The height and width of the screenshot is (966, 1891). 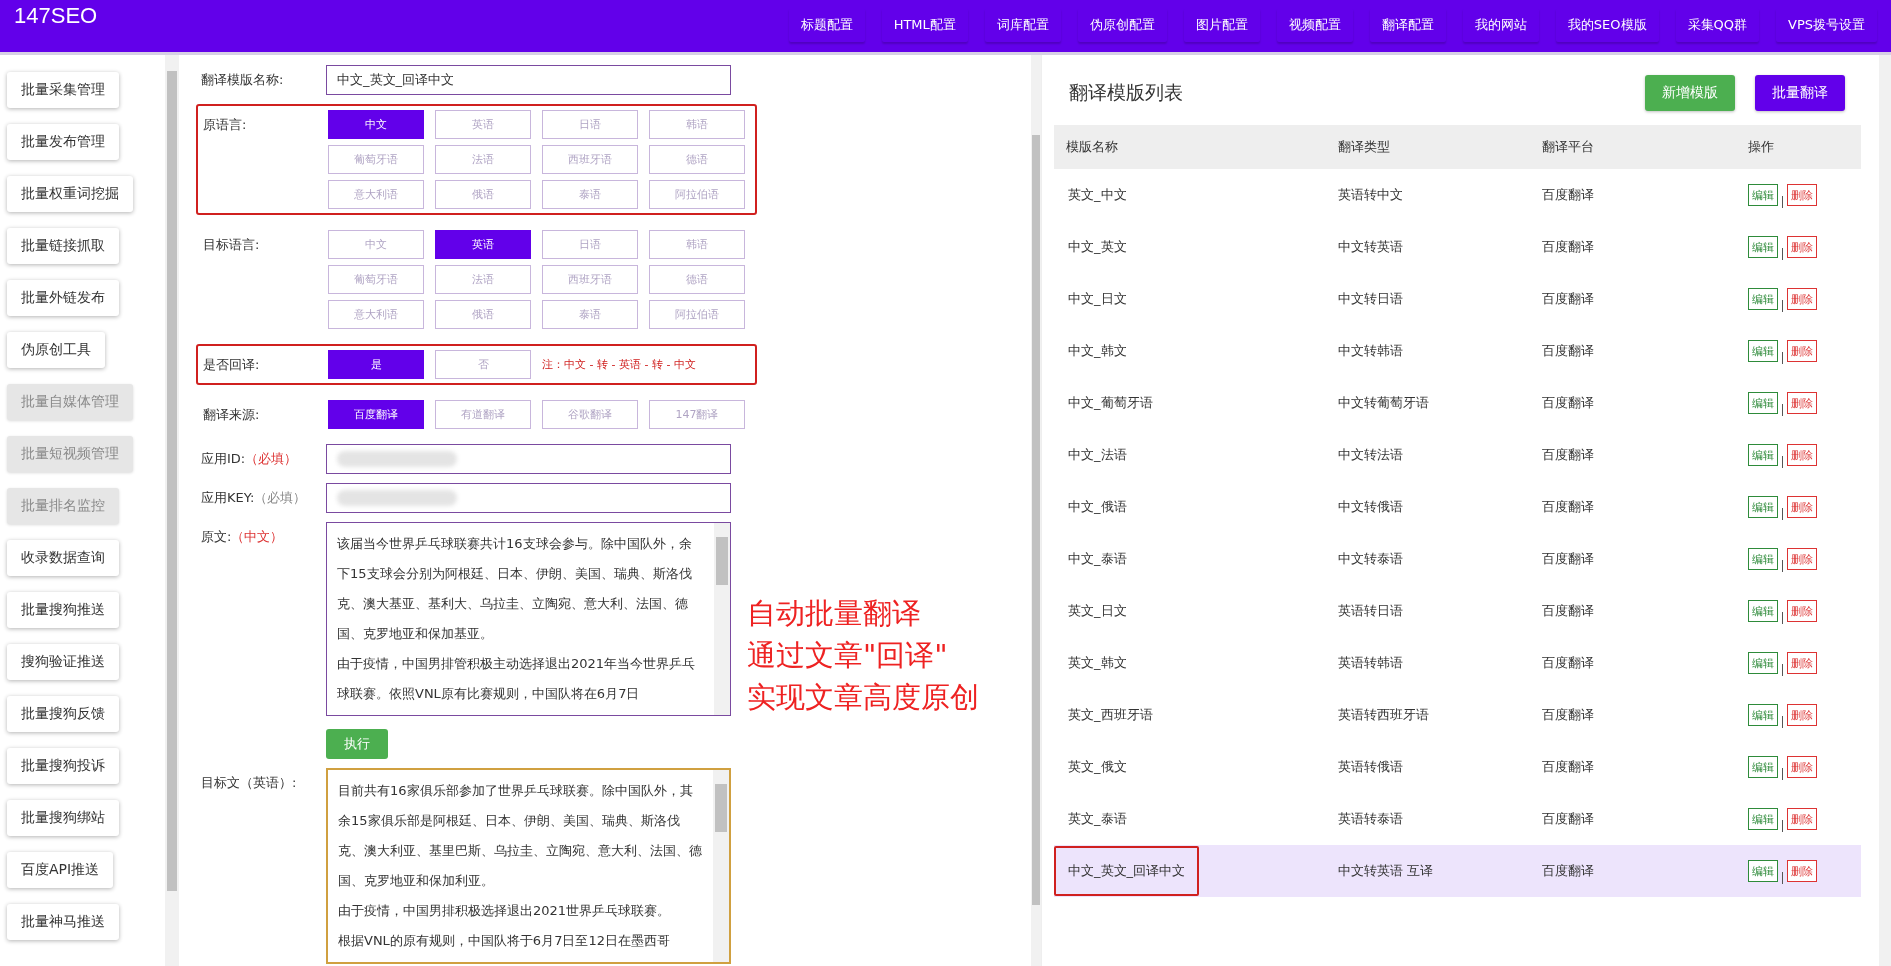 What do you see at coordinates (1457, 455) in the screenshot?
I see `table-row: 中文_法语 中文转法语 百度翻译 编辑 删除` at bounding box center [1457, 455].